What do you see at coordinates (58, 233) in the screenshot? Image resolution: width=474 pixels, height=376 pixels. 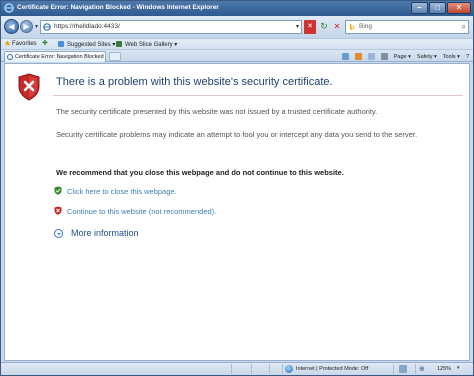 I see `expand-circle-icon` at bounding box center [58, 233].